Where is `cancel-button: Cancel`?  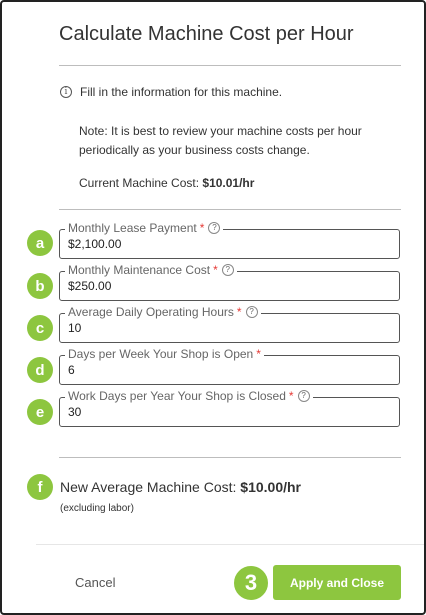 cancel-button: Cancel is located at coordinates (95, 582).